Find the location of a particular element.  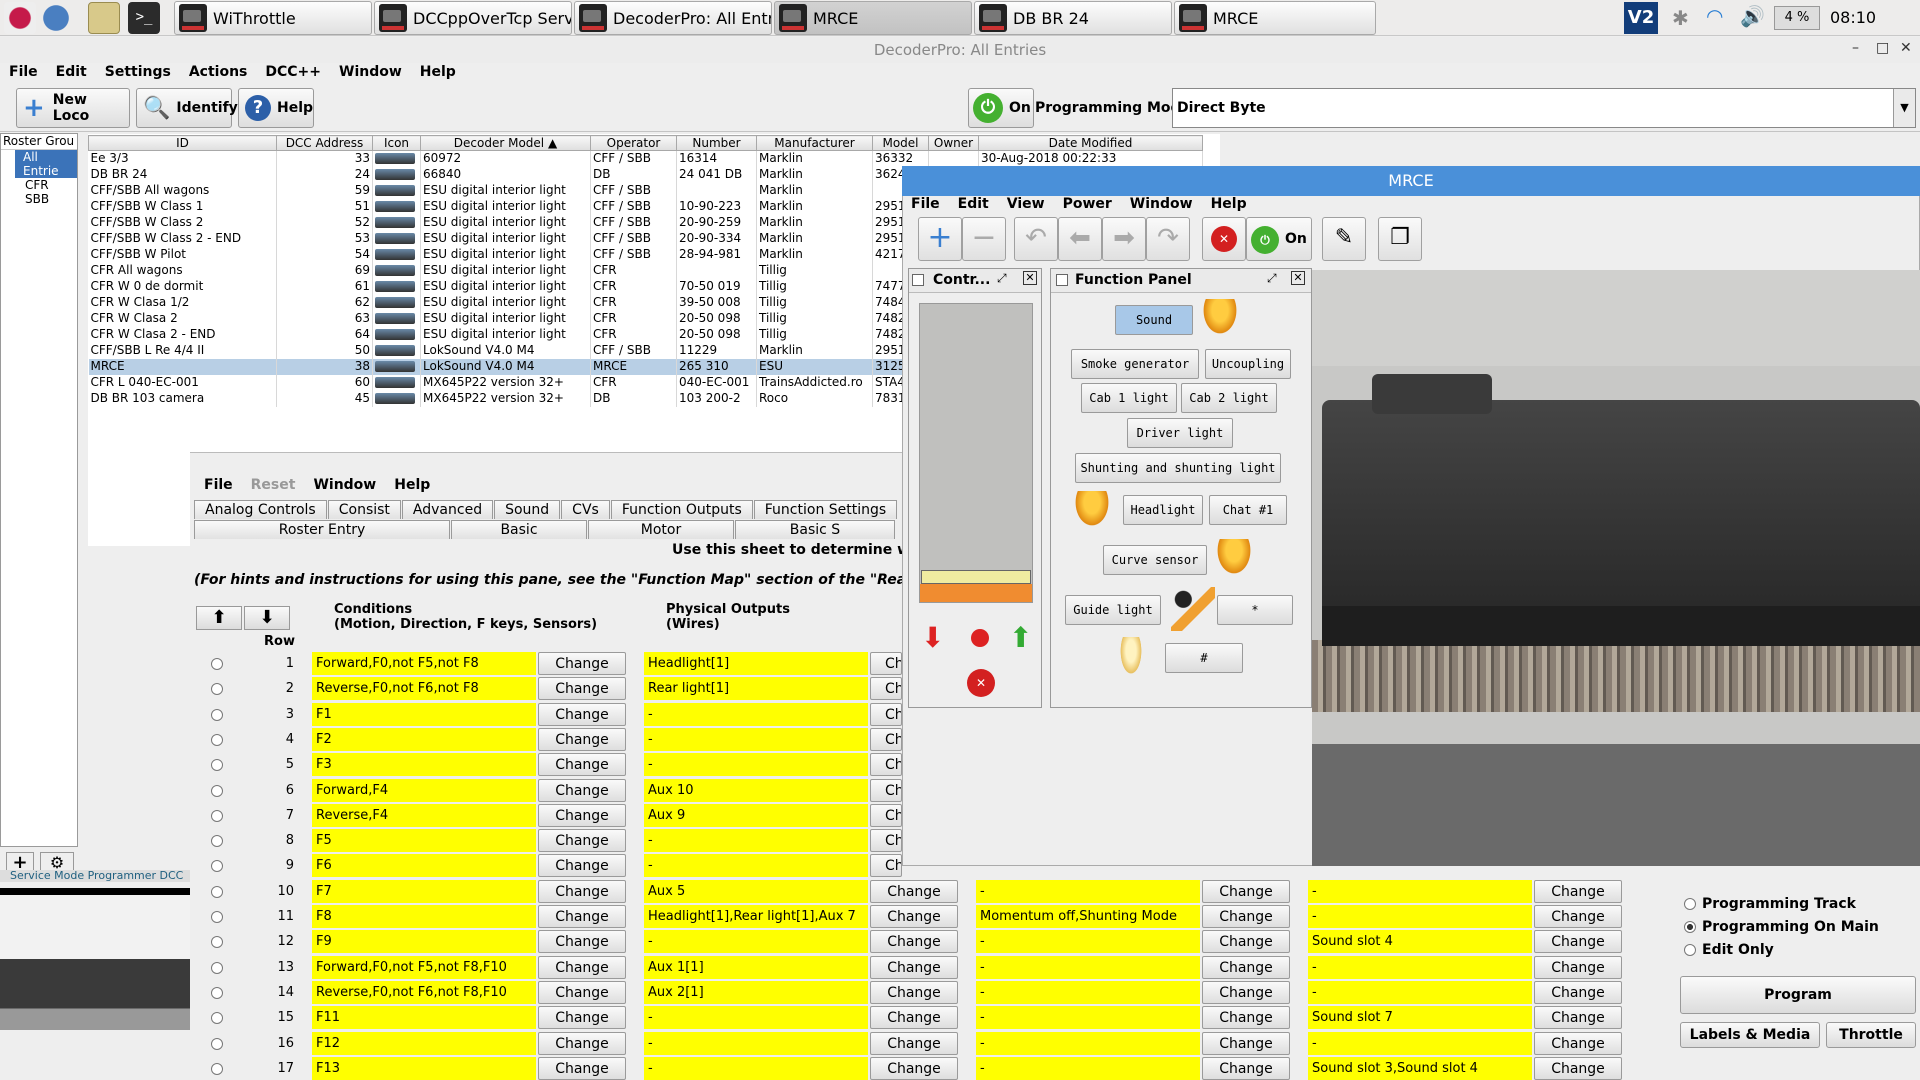

function-cab1-light-button: Cab 1 light is located at coordinates (1129, 398).